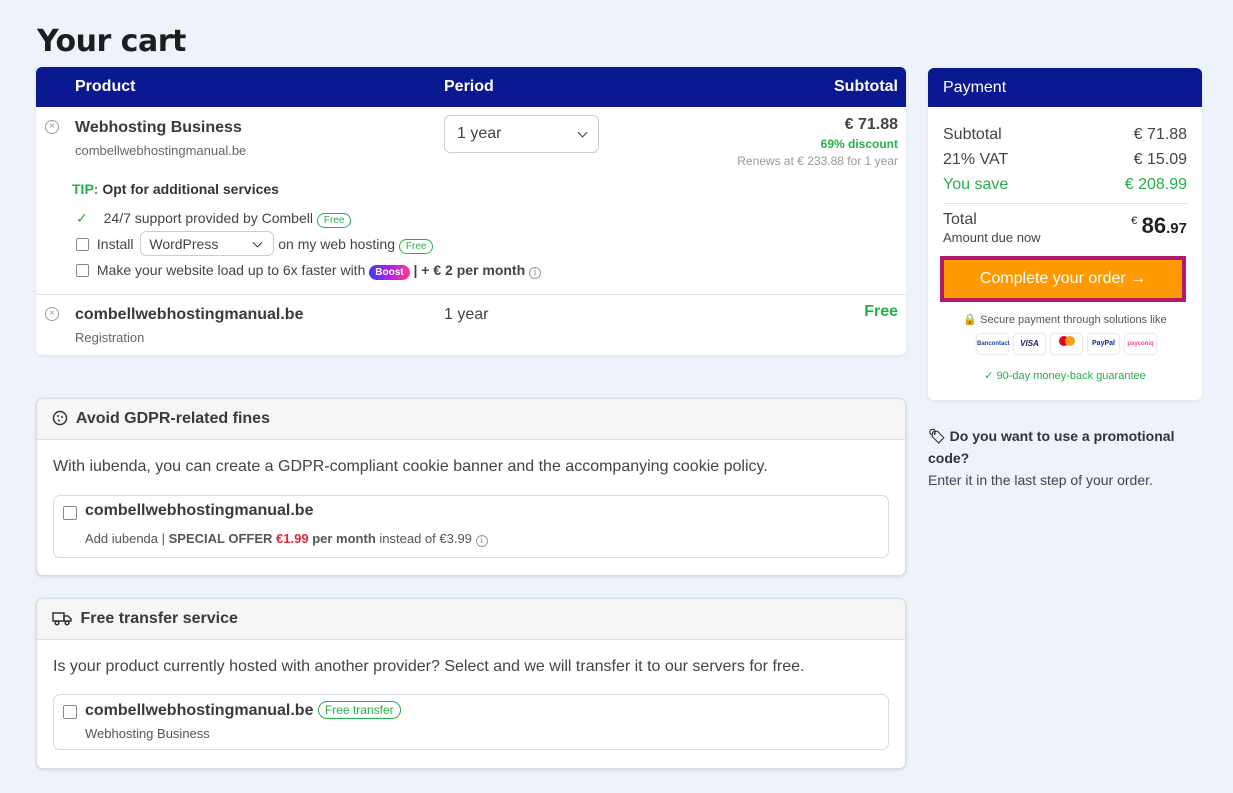  What do you see at coordinates (859, 144) in the screenshot?
I see `discount-label: 69% discount` at bounding box center [859, 144].